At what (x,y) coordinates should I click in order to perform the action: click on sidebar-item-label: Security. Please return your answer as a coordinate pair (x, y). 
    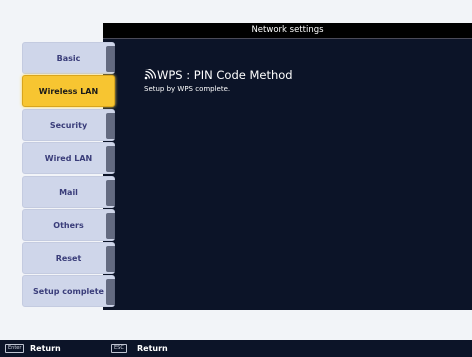
    Looking at the image, I should click on (68, 125).